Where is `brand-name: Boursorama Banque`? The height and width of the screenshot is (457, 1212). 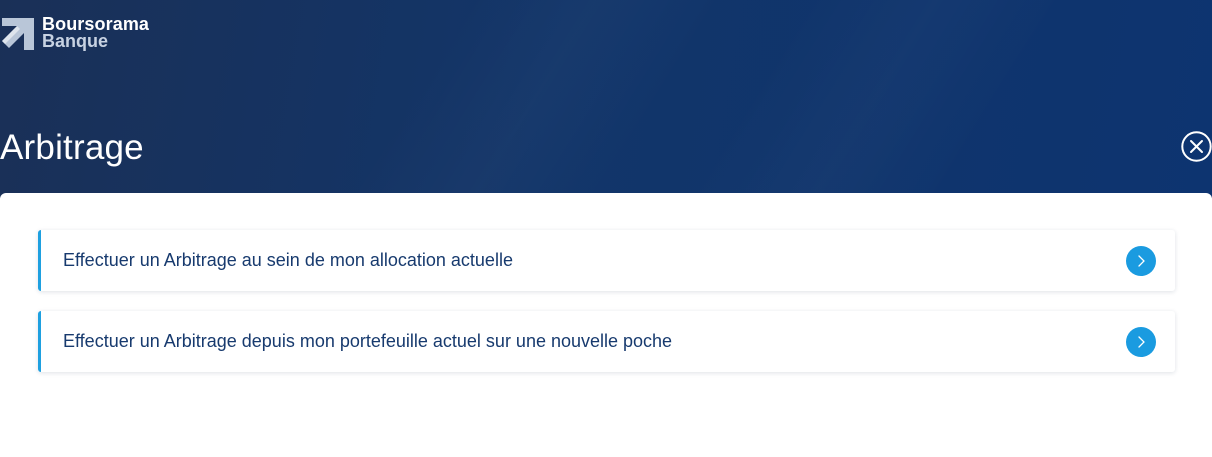 brand-name: Boursorama Banque is located at coordinates (95, 33).